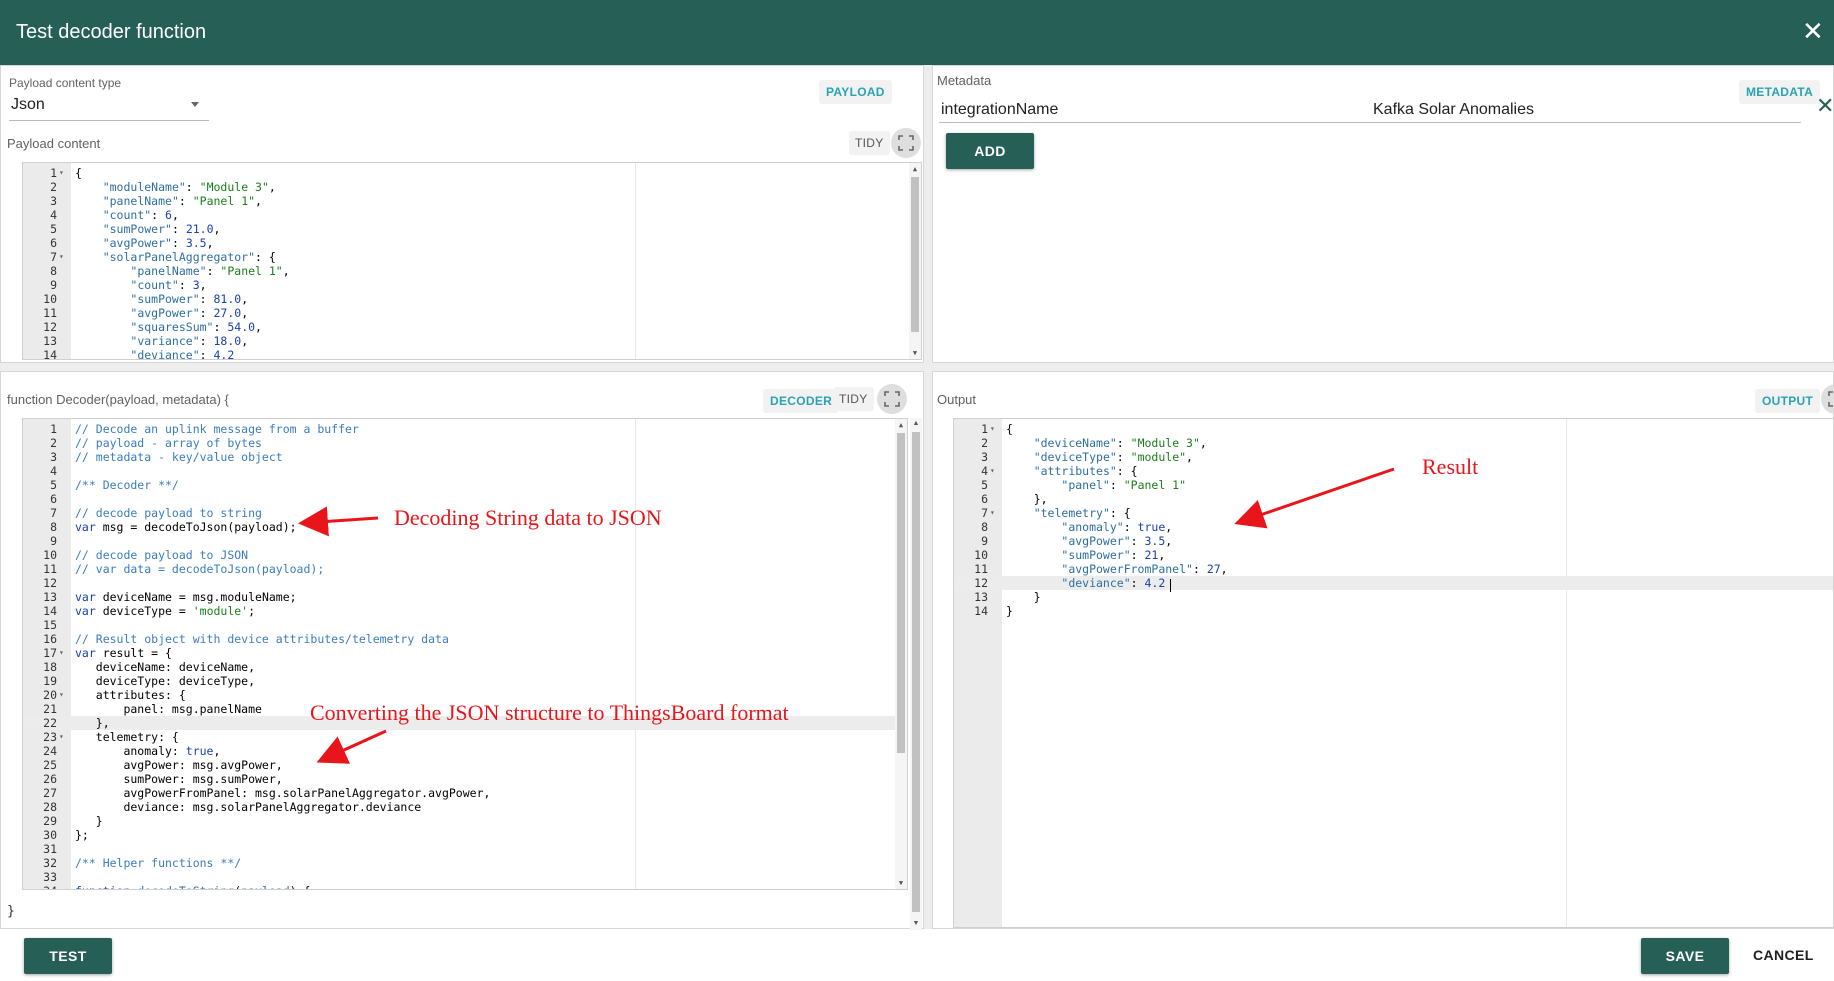  I want to click on save-button: SAVE, so click(1685, 956).